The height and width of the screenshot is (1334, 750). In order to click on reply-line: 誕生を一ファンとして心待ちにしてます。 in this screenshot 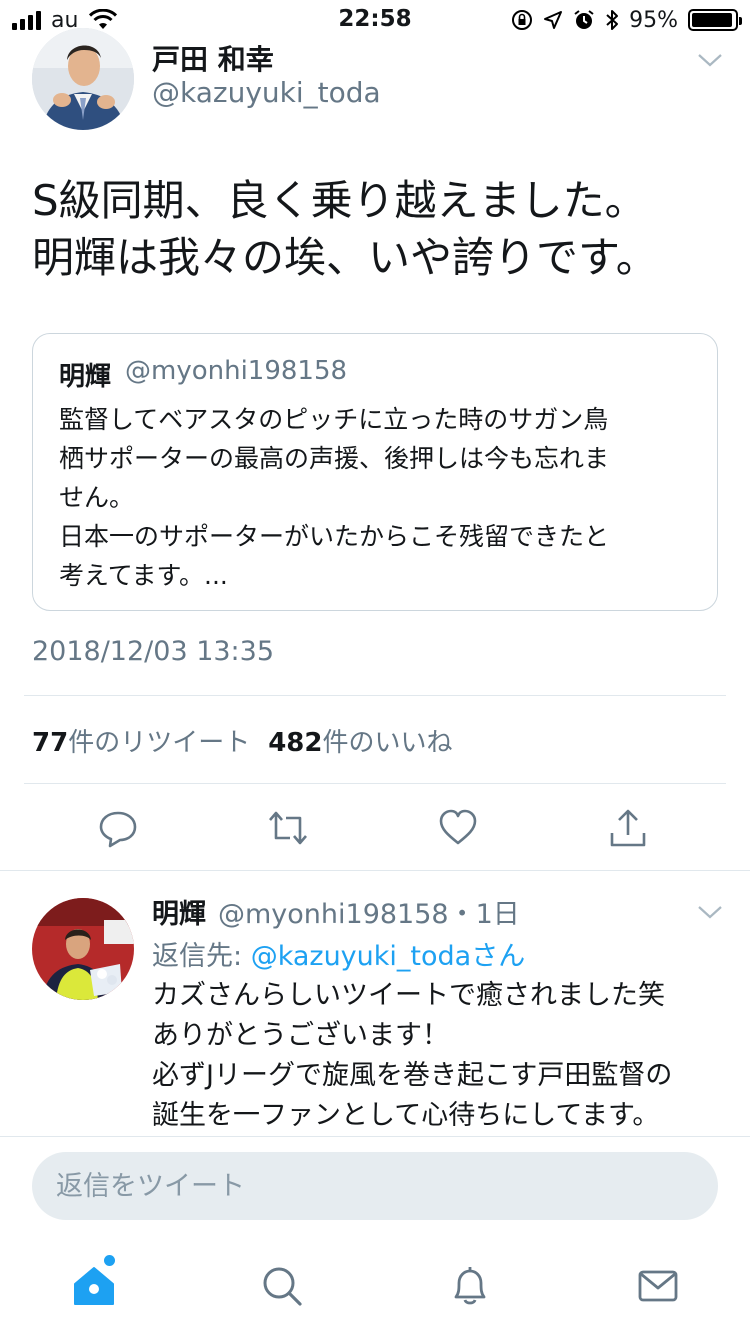, I will do `click(406, 1115)`.